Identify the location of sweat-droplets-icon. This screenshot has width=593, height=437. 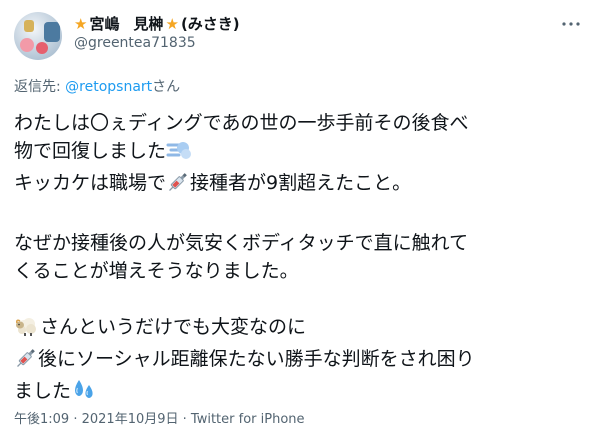
(84, 393).